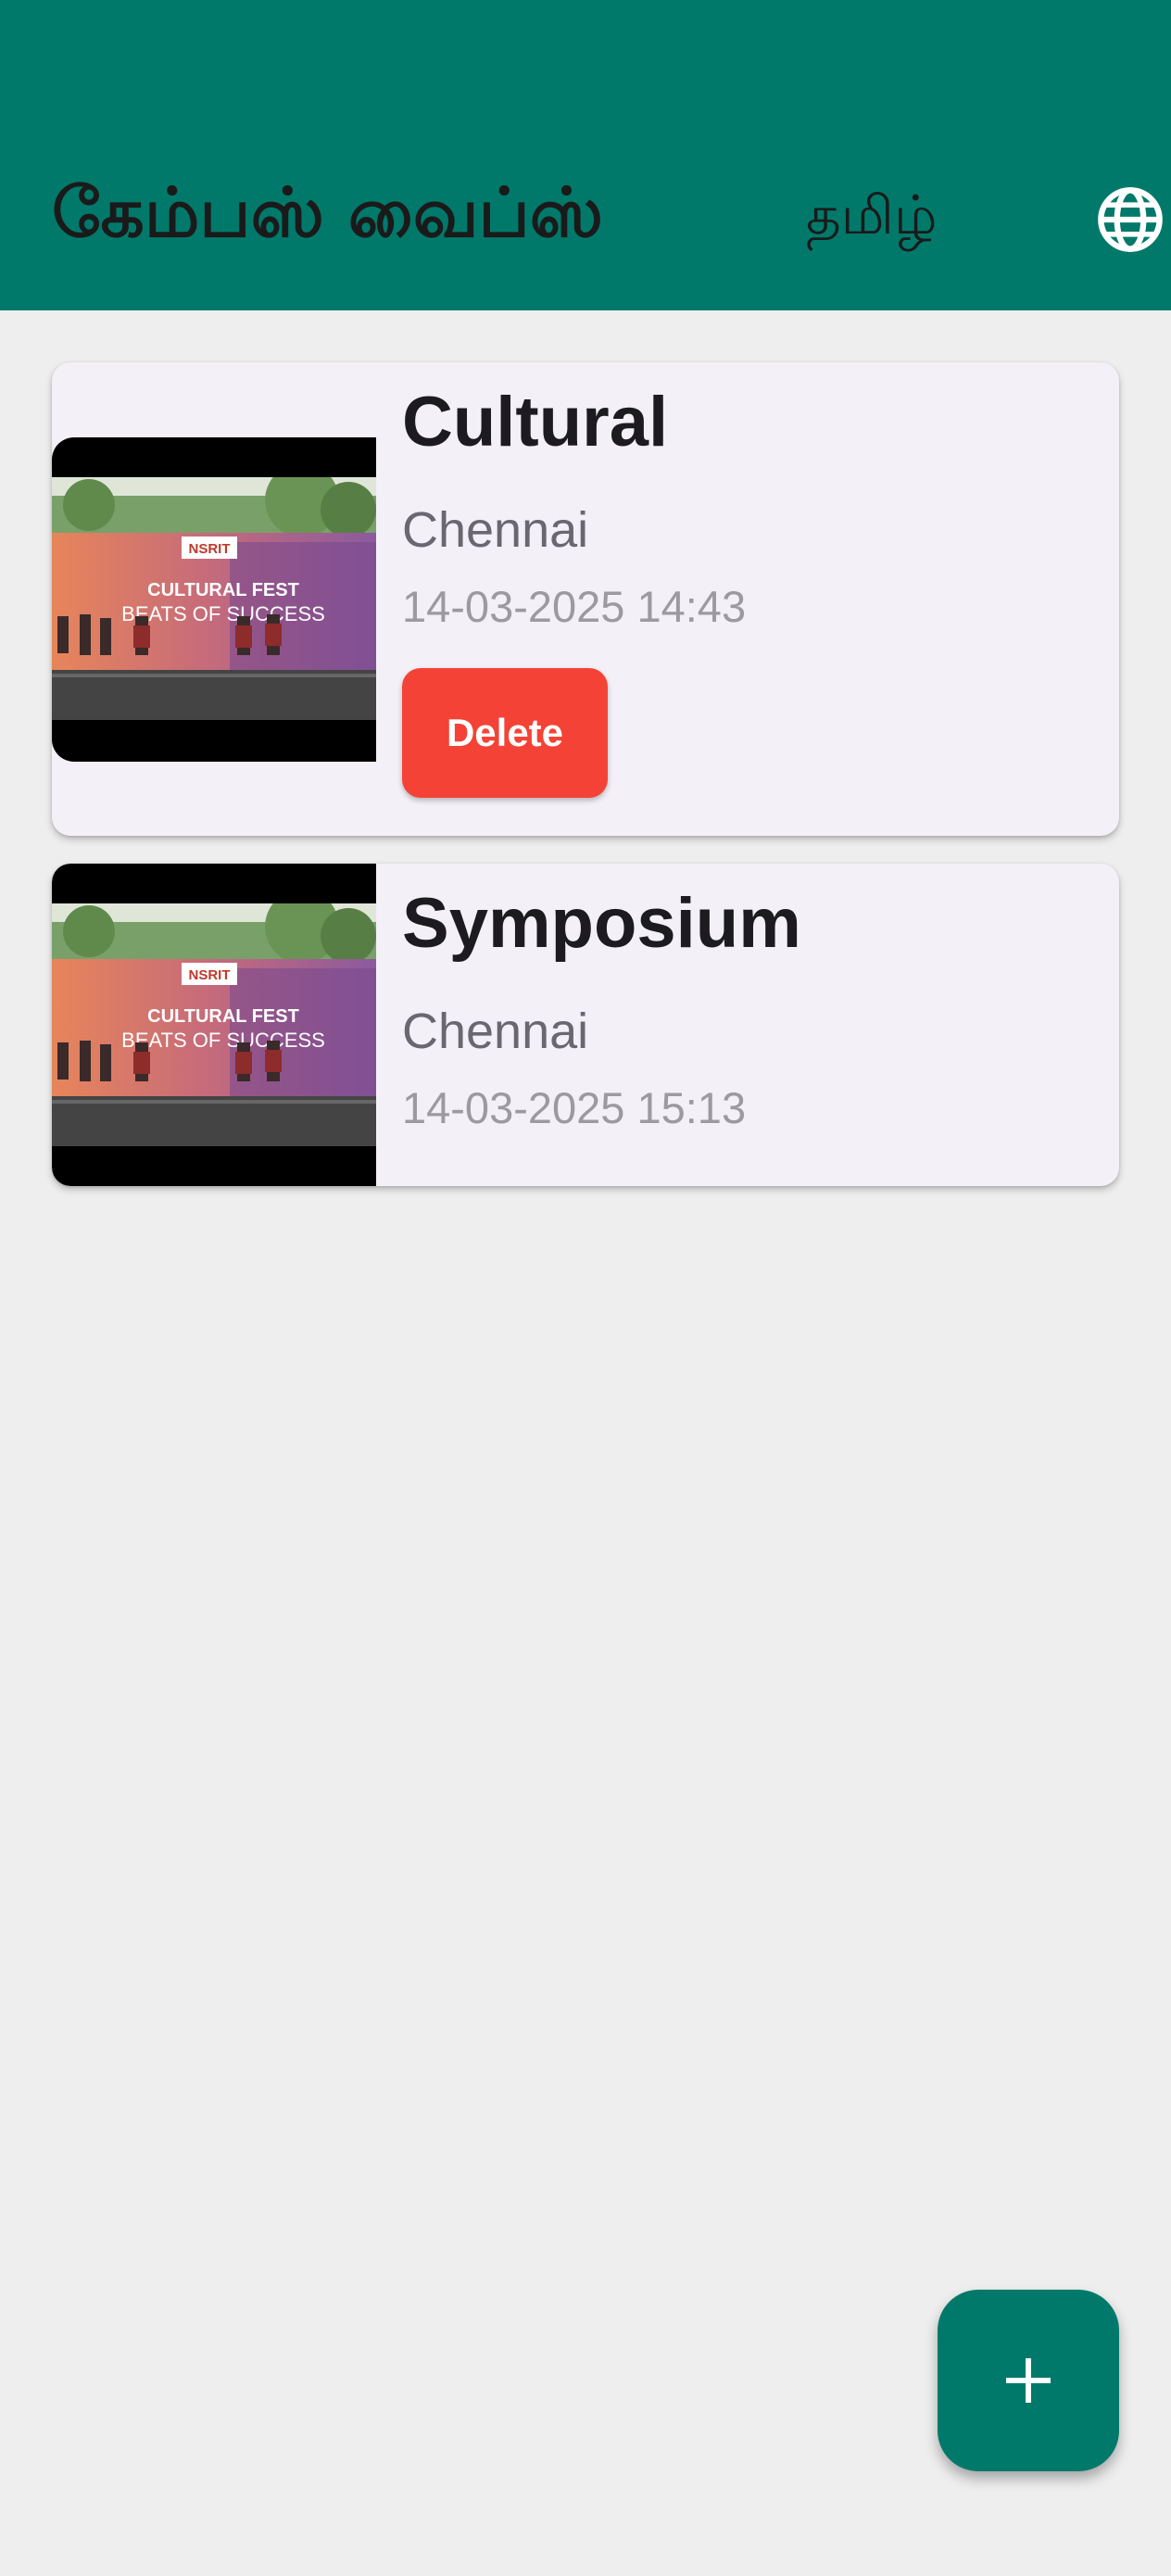 The height and width of the screenshot is (2576, 1171). What do you see at coordinates (1130, 219) in the screenshot?
I see `globe-icon` at bounding box center [1130, 219].